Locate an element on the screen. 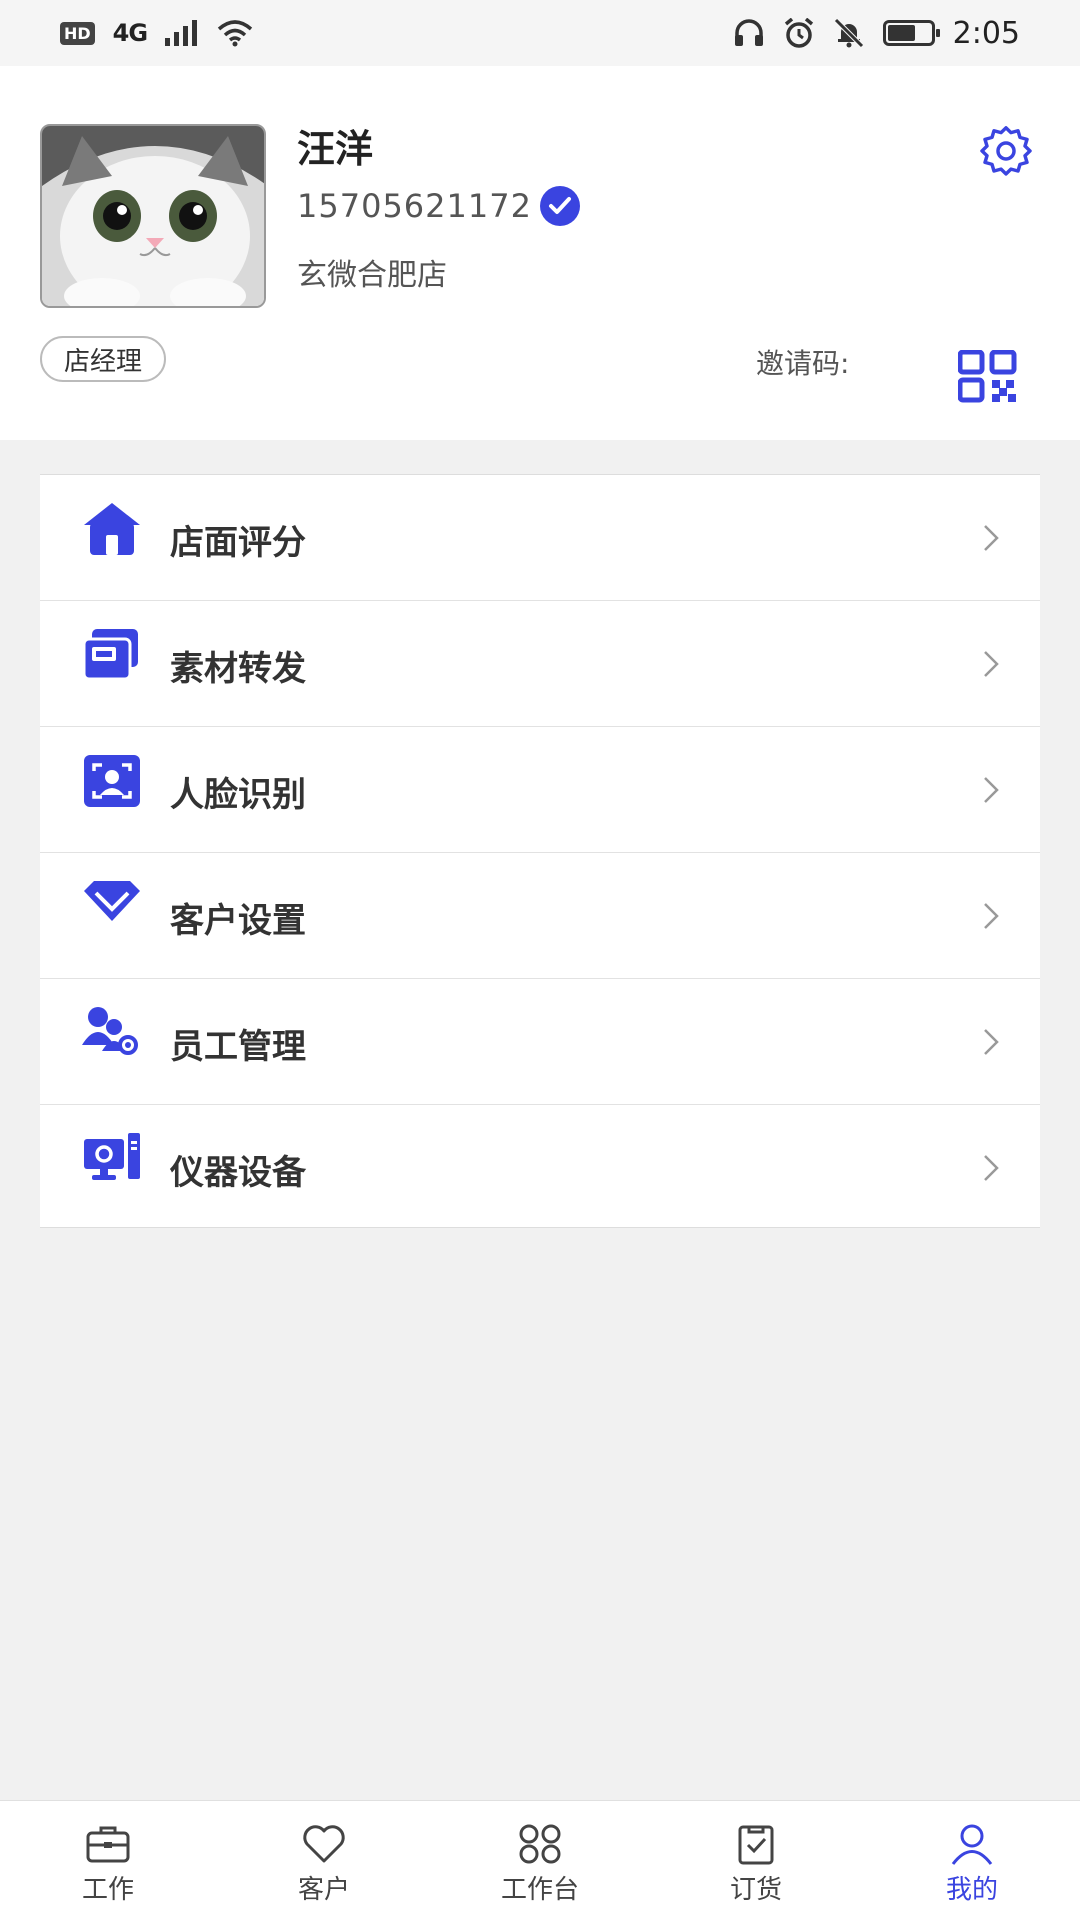  phone-row: 15705621172 is located at coordinates (438, 206).